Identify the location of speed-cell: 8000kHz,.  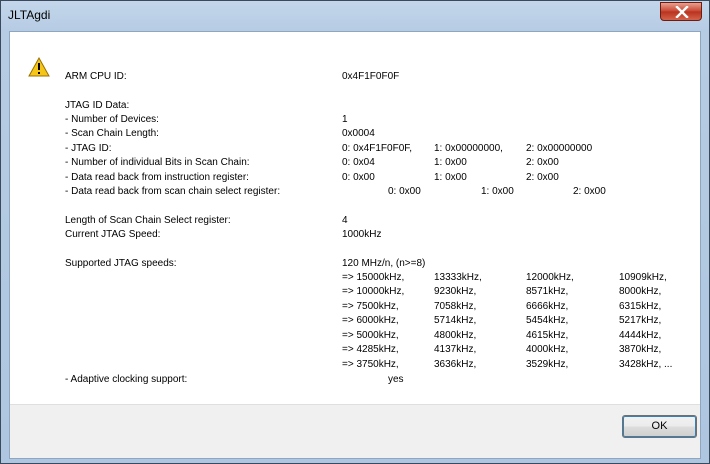
(640, 291).